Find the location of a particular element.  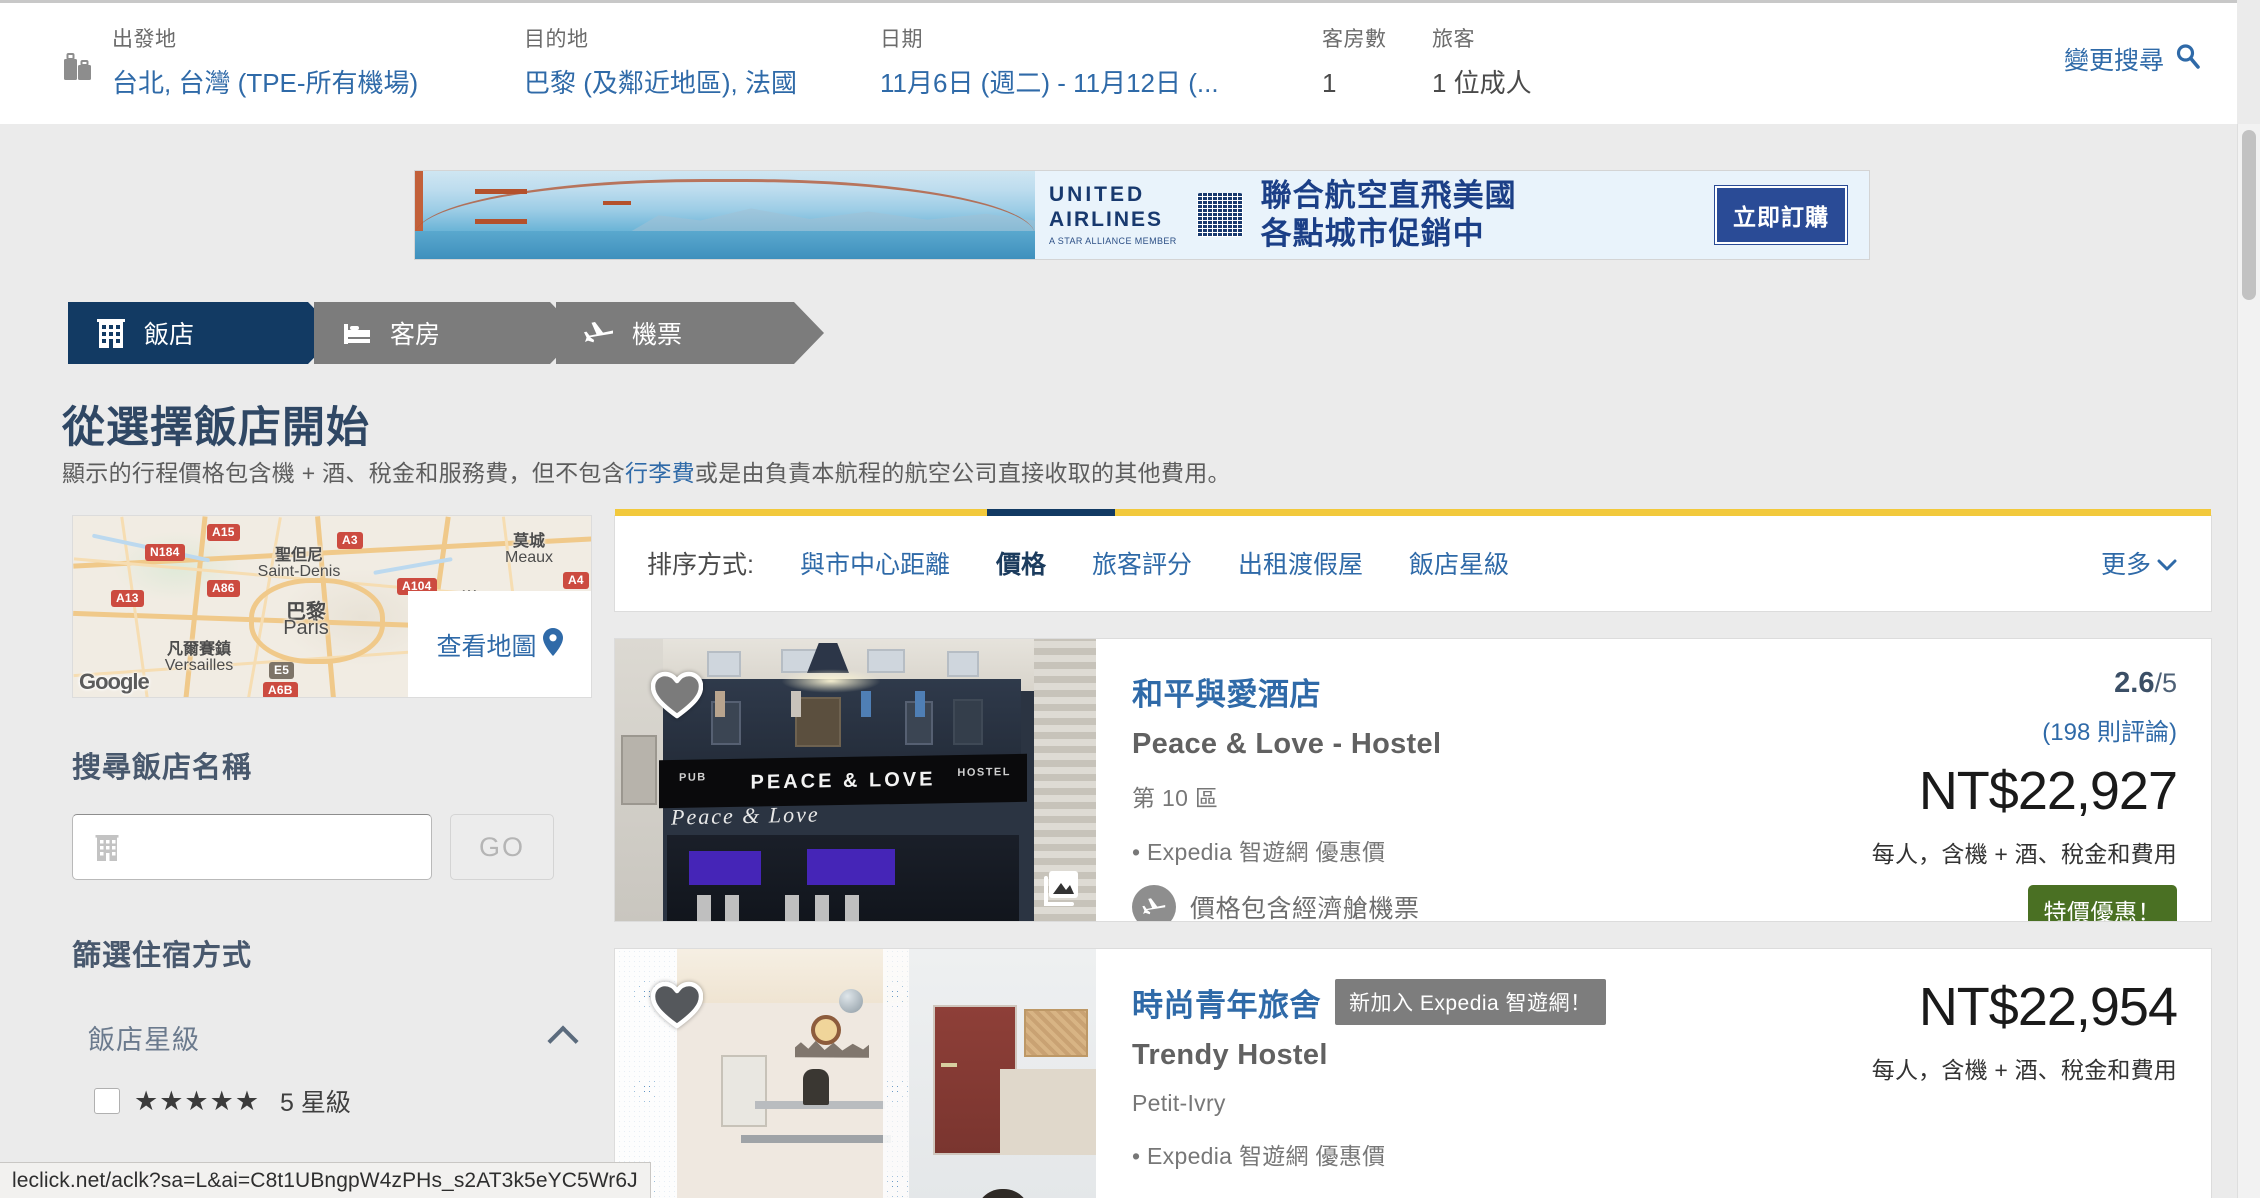

map-place-label: 莫城 Meaux is located at coordinates (529, 549).